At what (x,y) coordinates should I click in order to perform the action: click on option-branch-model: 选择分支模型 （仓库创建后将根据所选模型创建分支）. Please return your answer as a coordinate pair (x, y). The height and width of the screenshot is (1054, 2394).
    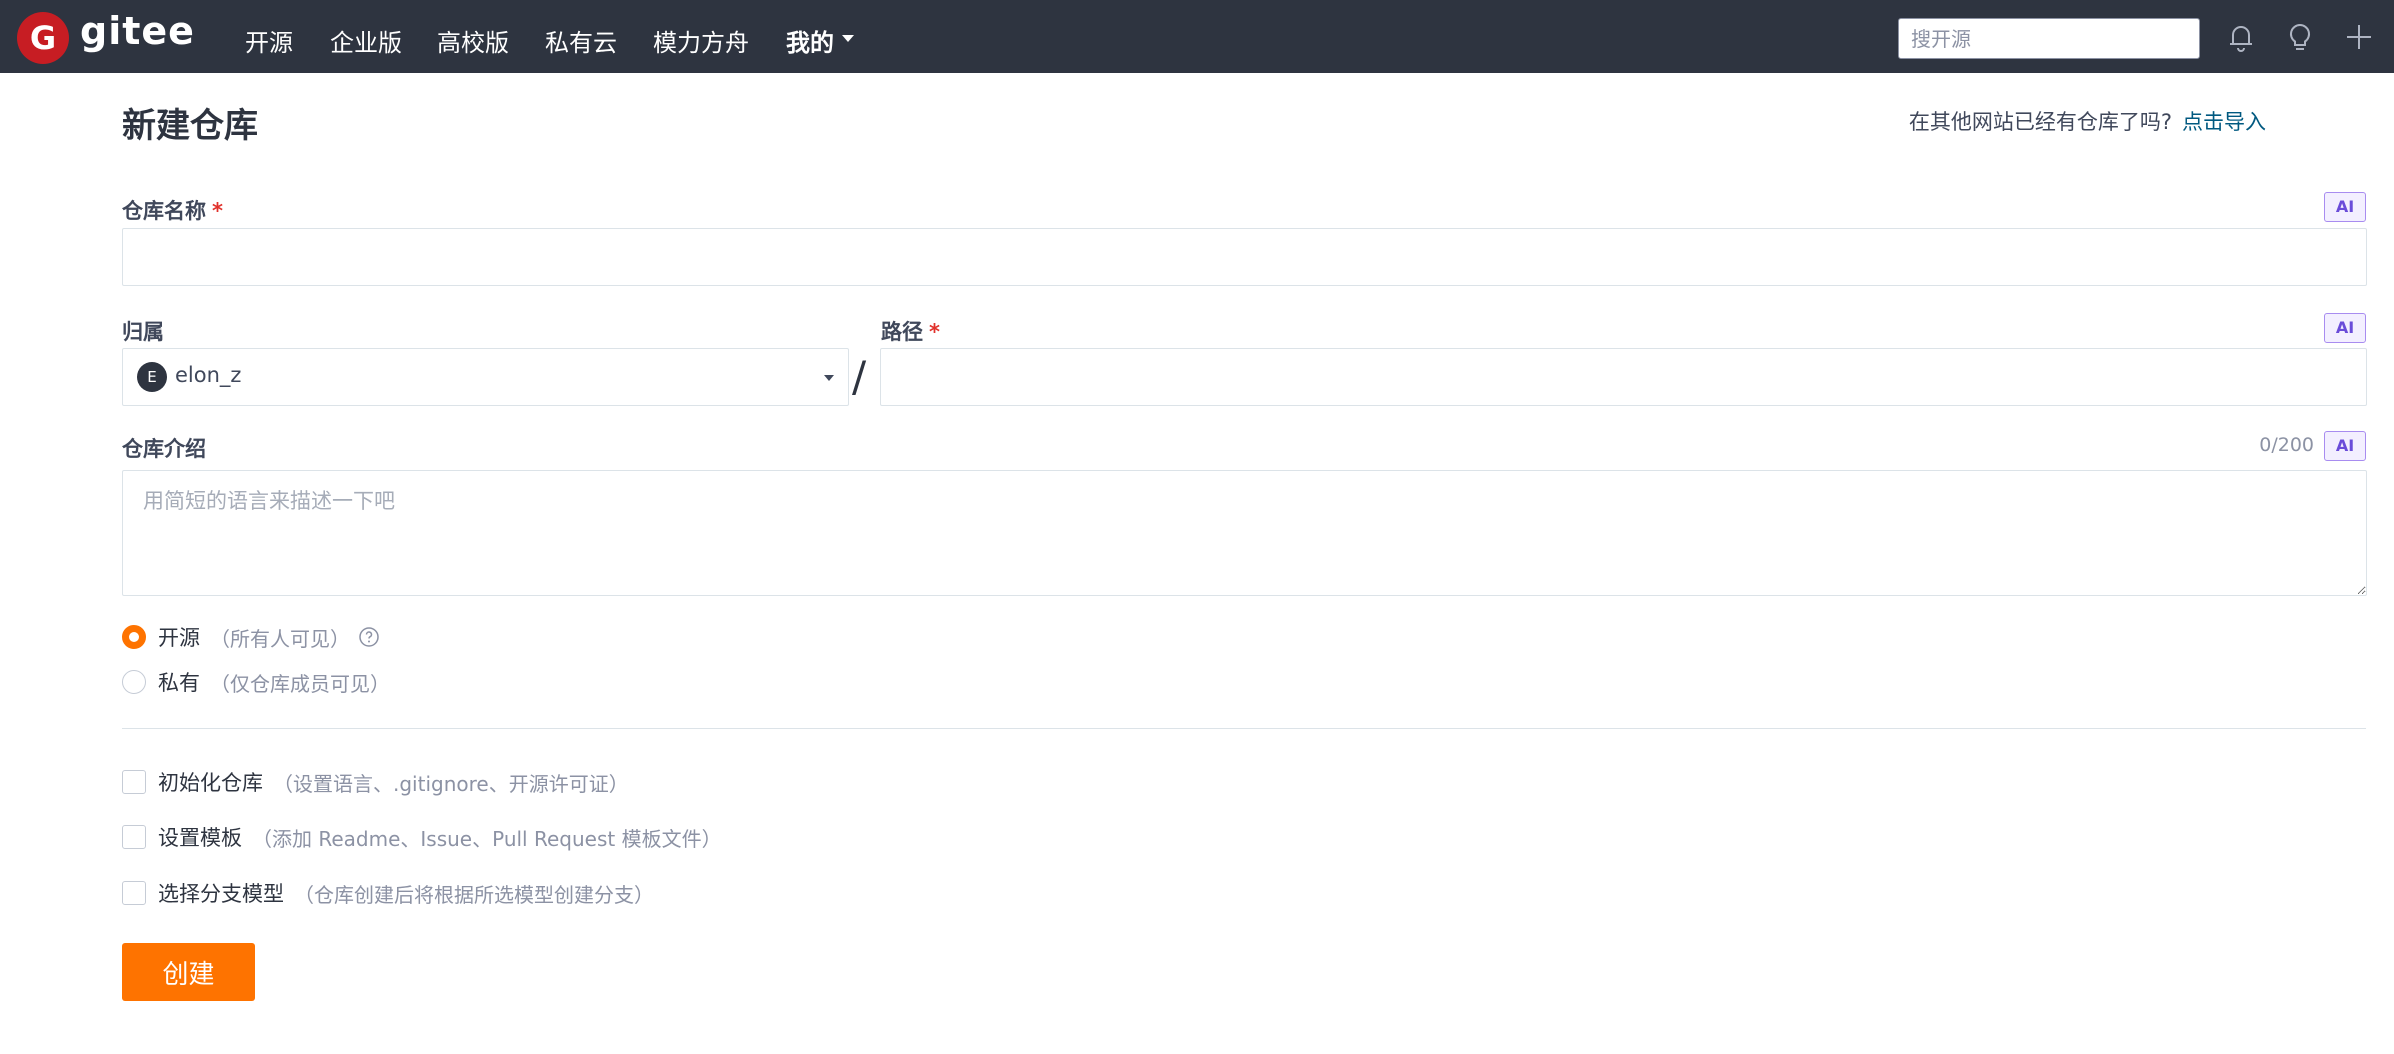
    Looking at the image, I should click on (388, 893).